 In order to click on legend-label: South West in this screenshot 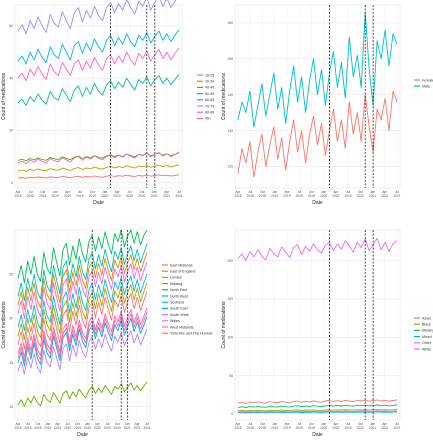, I will do `click(179, 315)`.